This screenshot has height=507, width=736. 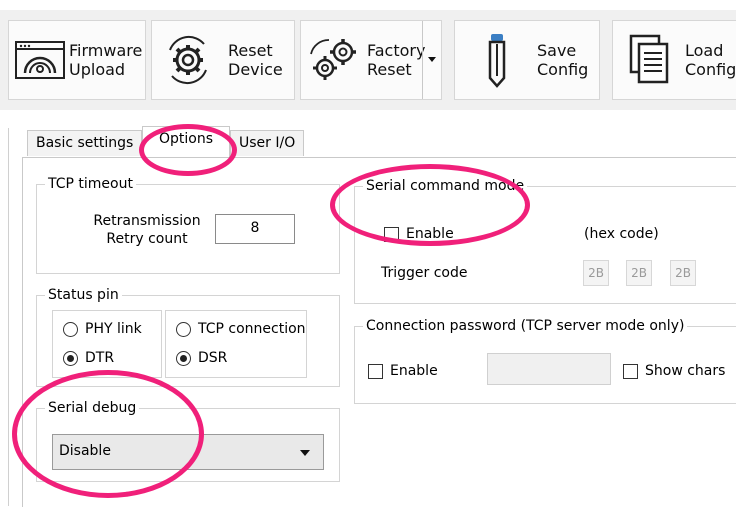 I want to click on serial-debug-select: Disable, so click(x=188, y=452).